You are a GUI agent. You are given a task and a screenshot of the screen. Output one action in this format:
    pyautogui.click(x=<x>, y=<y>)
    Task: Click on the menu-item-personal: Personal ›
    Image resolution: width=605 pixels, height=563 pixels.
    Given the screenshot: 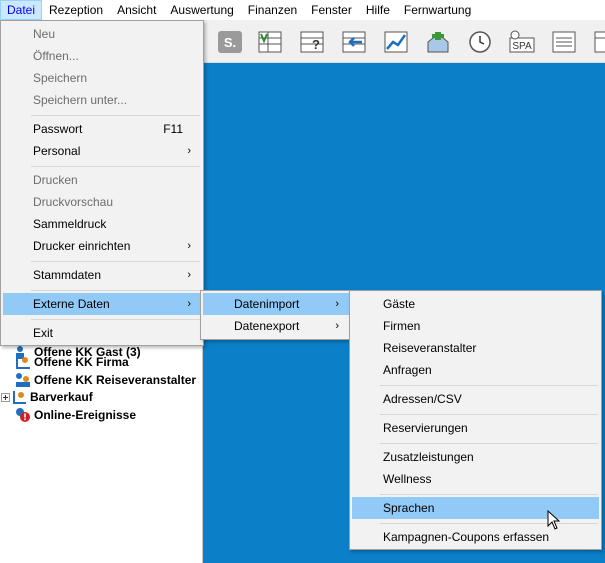 What is the action you would take?
    pyautogui.click(x=102, y=151)
    